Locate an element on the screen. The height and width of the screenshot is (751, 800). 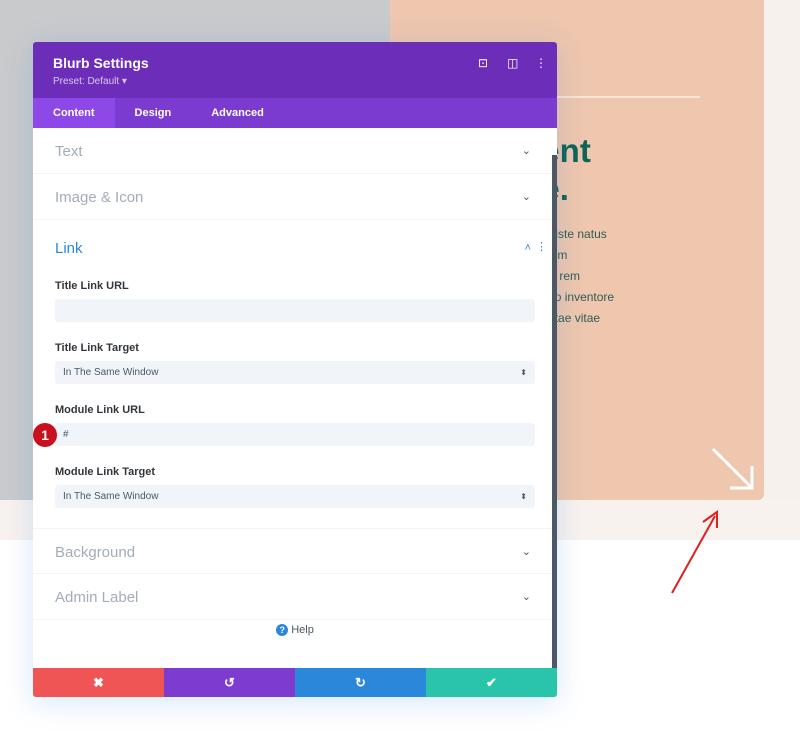
more-options-icon: ⋮ is located at coordinates (541, 63).